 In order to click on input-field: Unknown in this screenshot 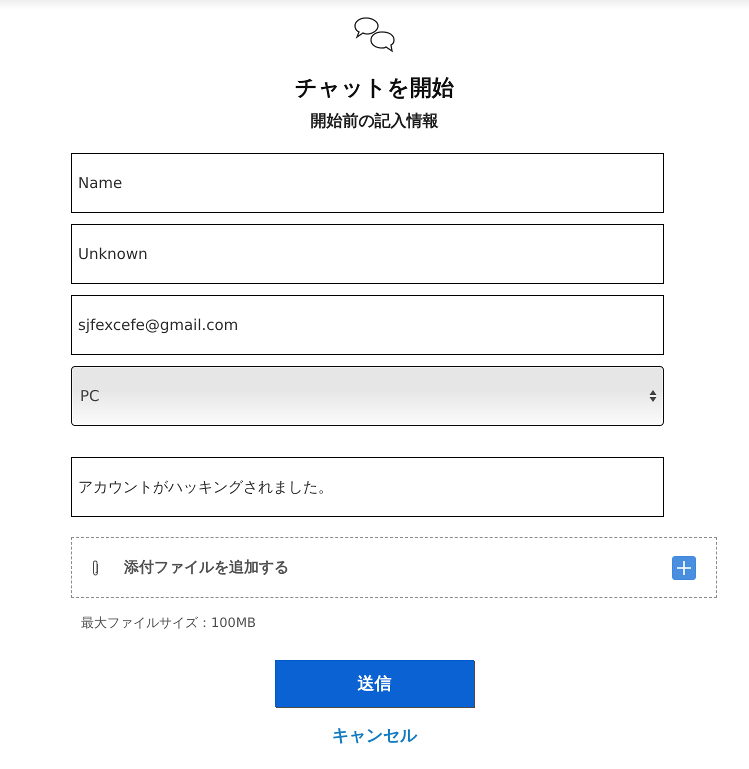, I will do `click(367, 254)`.